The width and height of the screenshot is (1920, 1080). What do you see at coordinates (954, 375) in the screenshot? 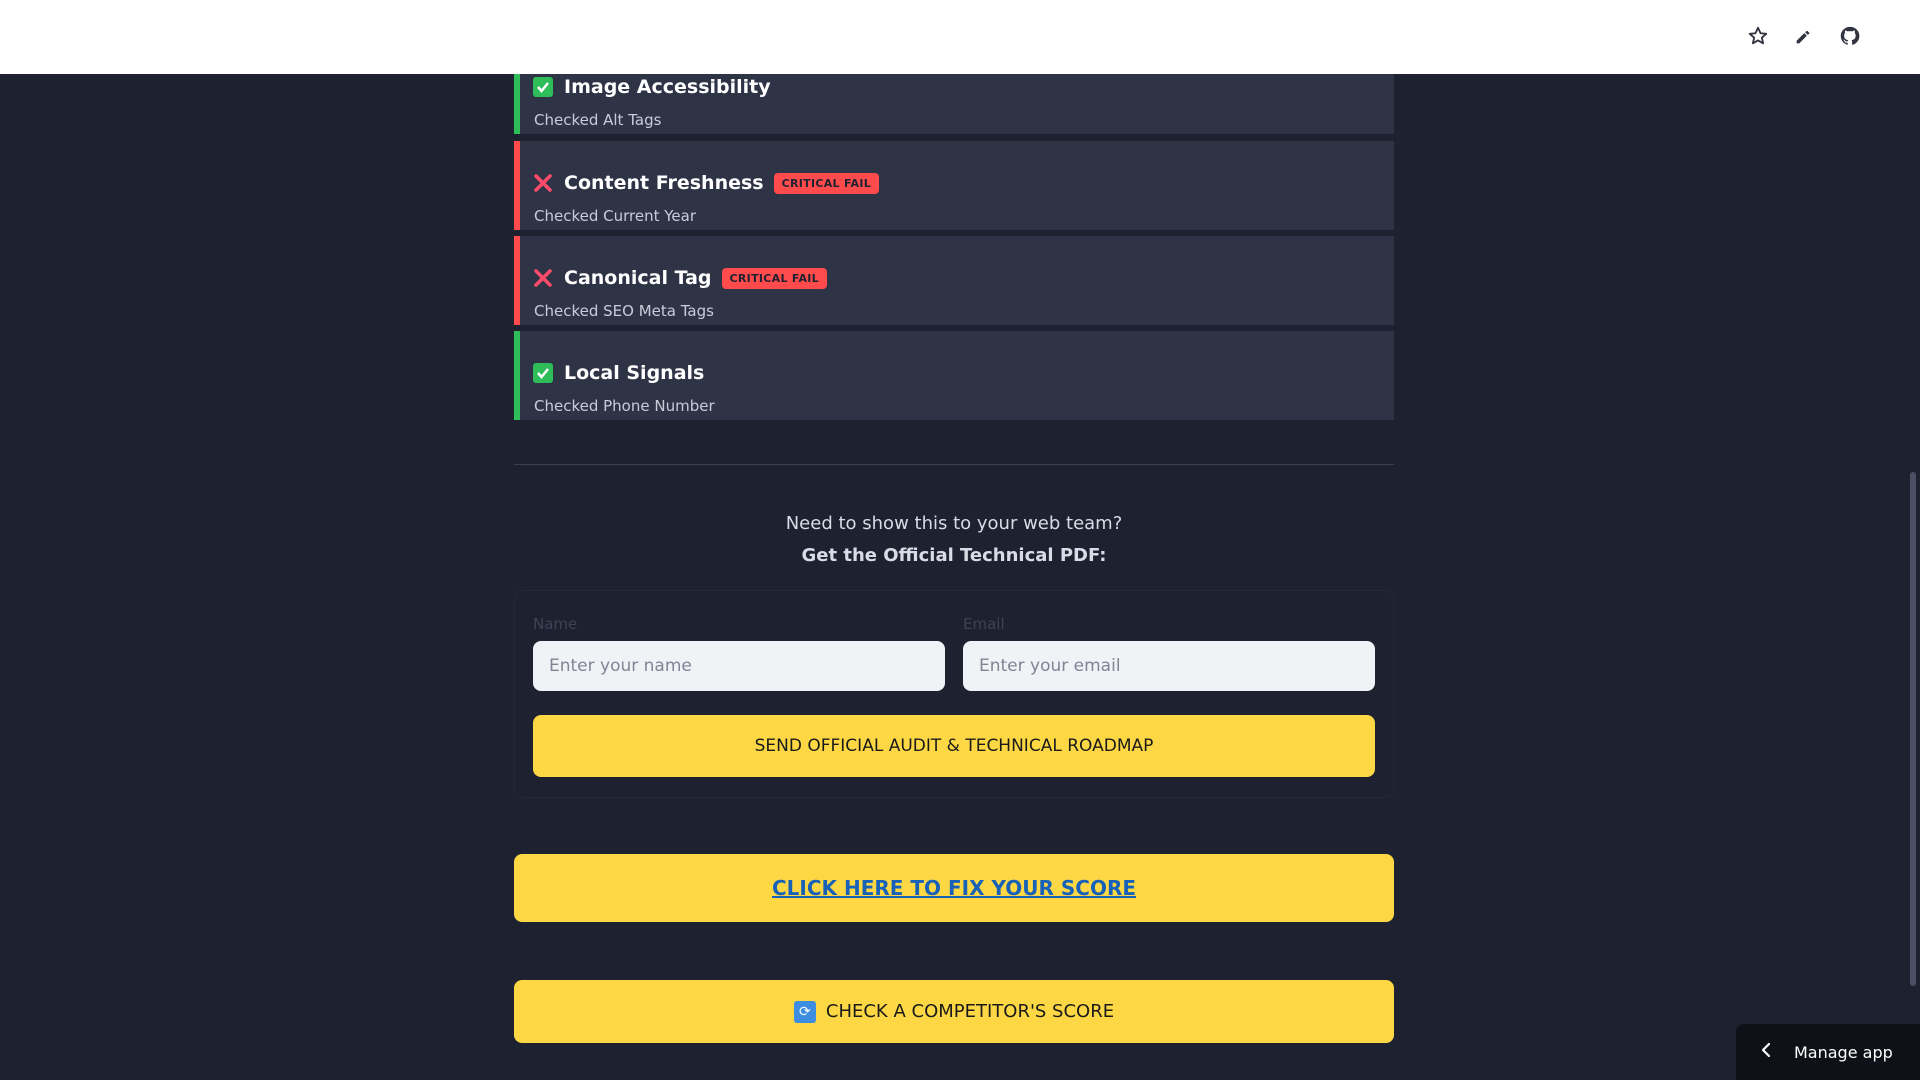
I see `check-card-local-signals: Local Signals Checked Phone Number` at bounding box center [954, 375].